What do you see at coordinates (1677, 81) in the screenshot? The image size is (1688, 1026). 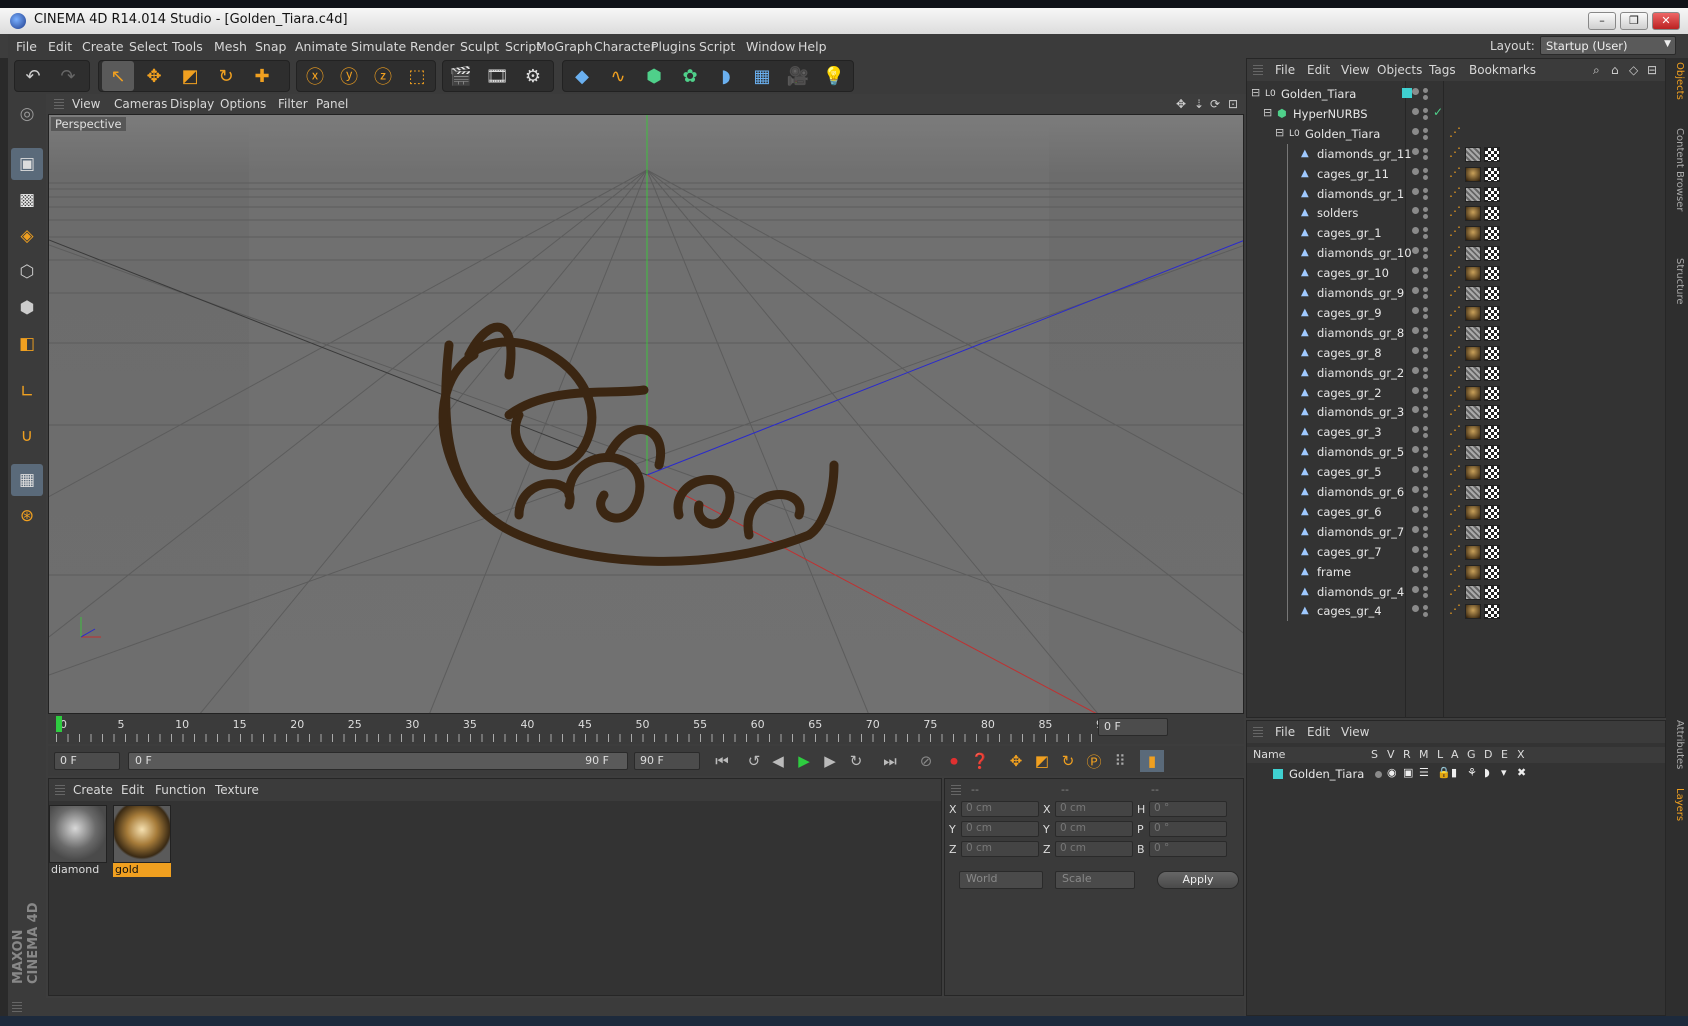 I see `tab-objects: Objects` at bounding box center [1677, 81].